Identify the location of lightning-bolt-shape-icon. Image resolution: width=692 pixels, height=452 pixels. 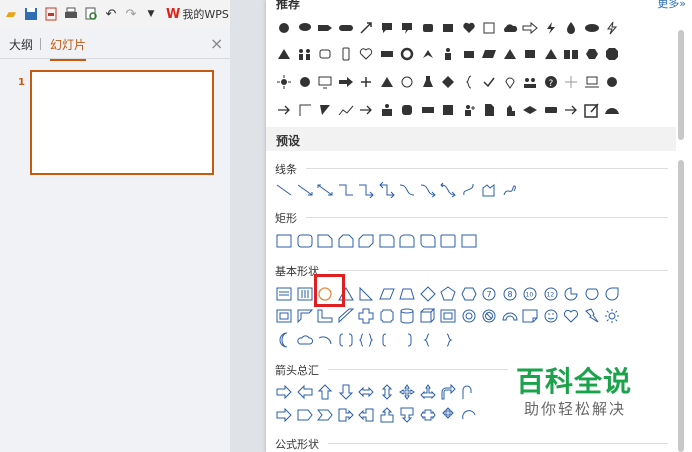
(592, 316).